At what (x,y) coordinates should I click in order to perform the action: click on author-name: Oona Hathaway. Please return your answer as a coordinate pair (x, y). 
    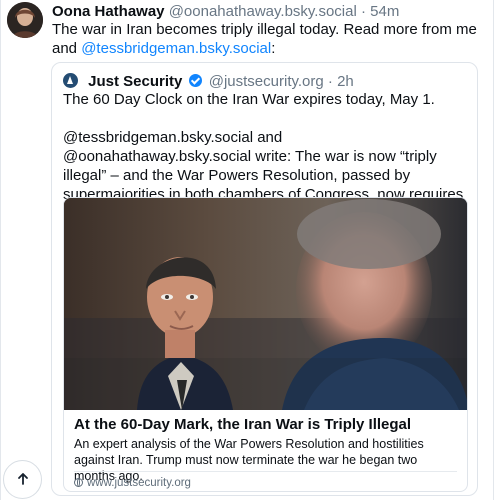
    Looking at the image, I should click on (108, 11).